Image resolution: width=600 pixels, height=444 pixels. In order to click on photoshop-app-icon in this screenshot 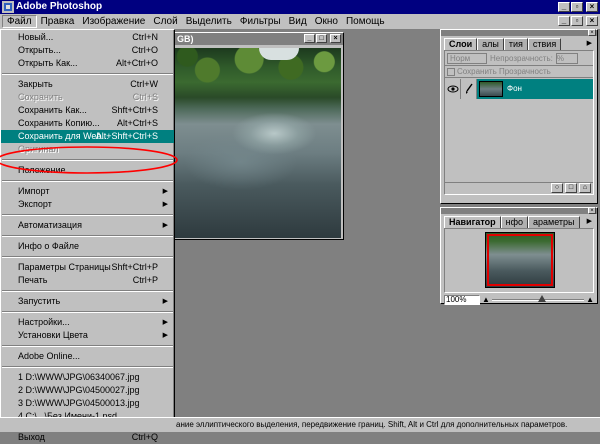, I will do `click(8, 7)`.